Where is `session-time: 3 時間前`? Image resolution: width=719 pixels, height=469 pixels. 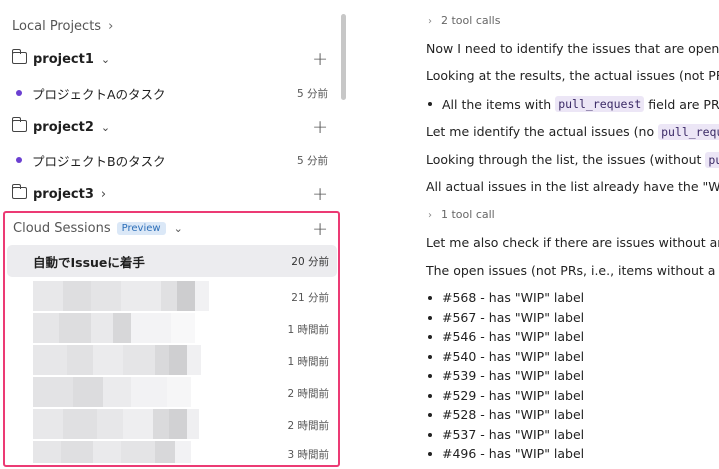
session-time: 3 時間前 is located at coordinates (308, 455).